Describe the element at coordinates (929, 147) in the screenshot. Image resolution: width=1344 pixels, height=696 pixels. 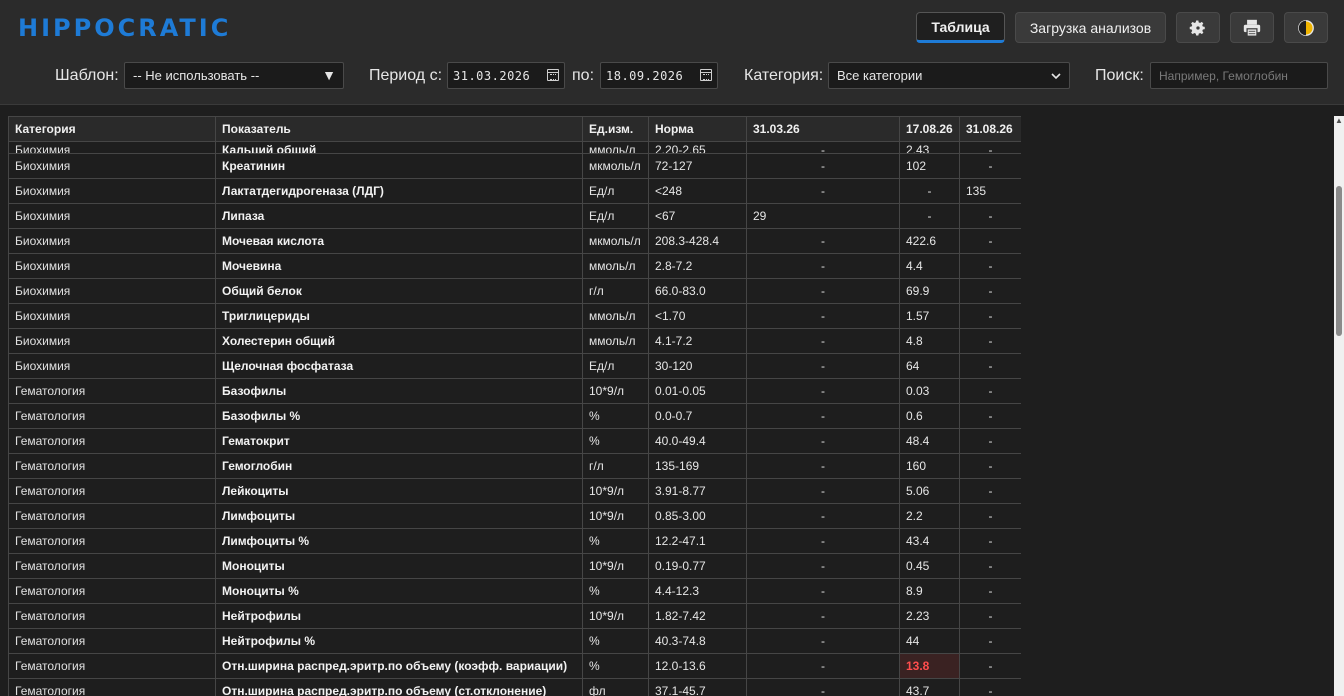
I see `cell-value-17-08: 2.43` at that location.